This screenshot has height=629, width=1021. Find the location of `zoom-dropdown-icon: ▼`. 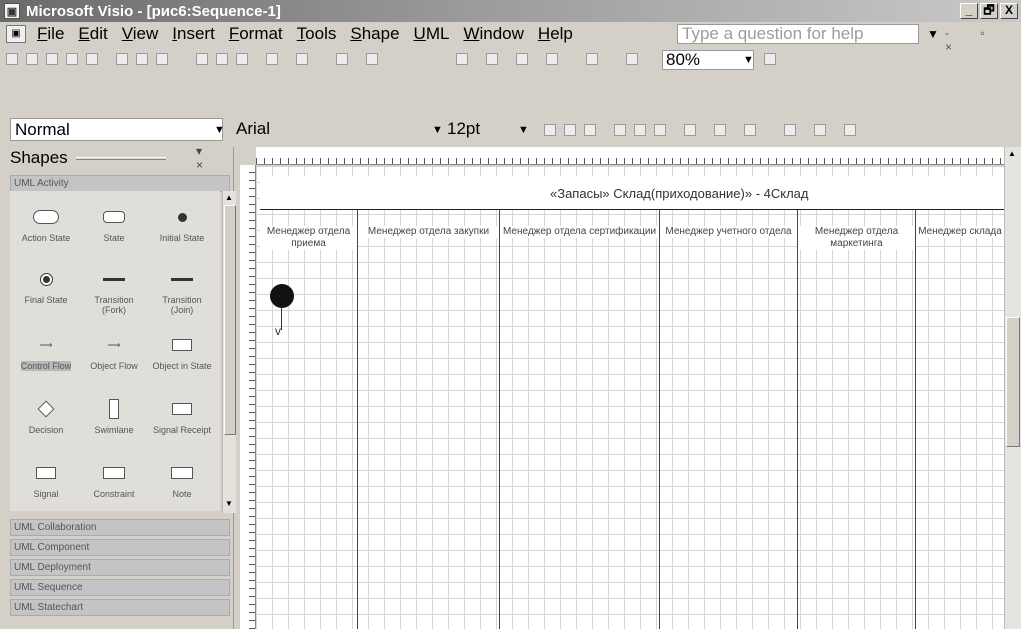

zoom-dropdown-icon: ▼ is located at coordinates (748, 60).